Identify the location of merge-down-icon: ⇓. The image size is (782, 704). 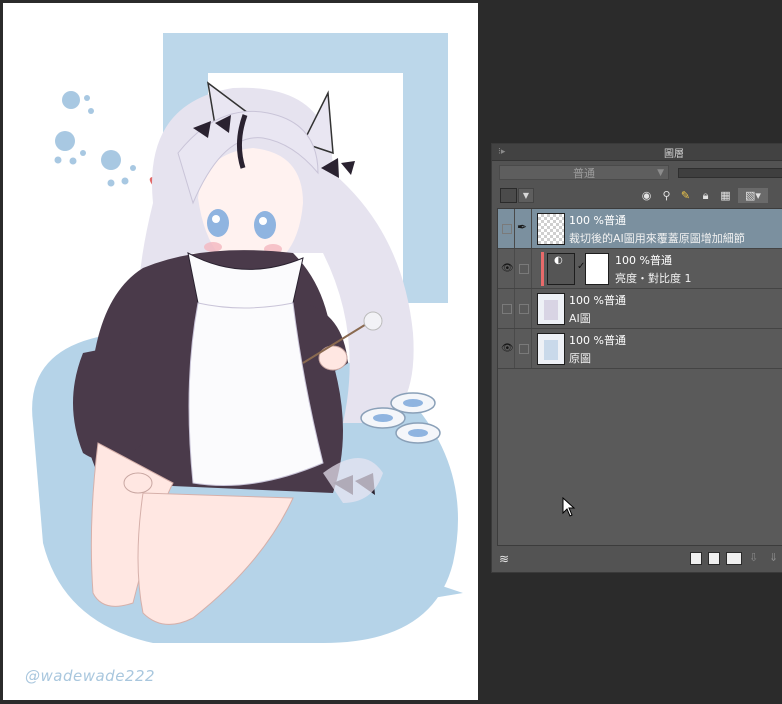
(773, 557).